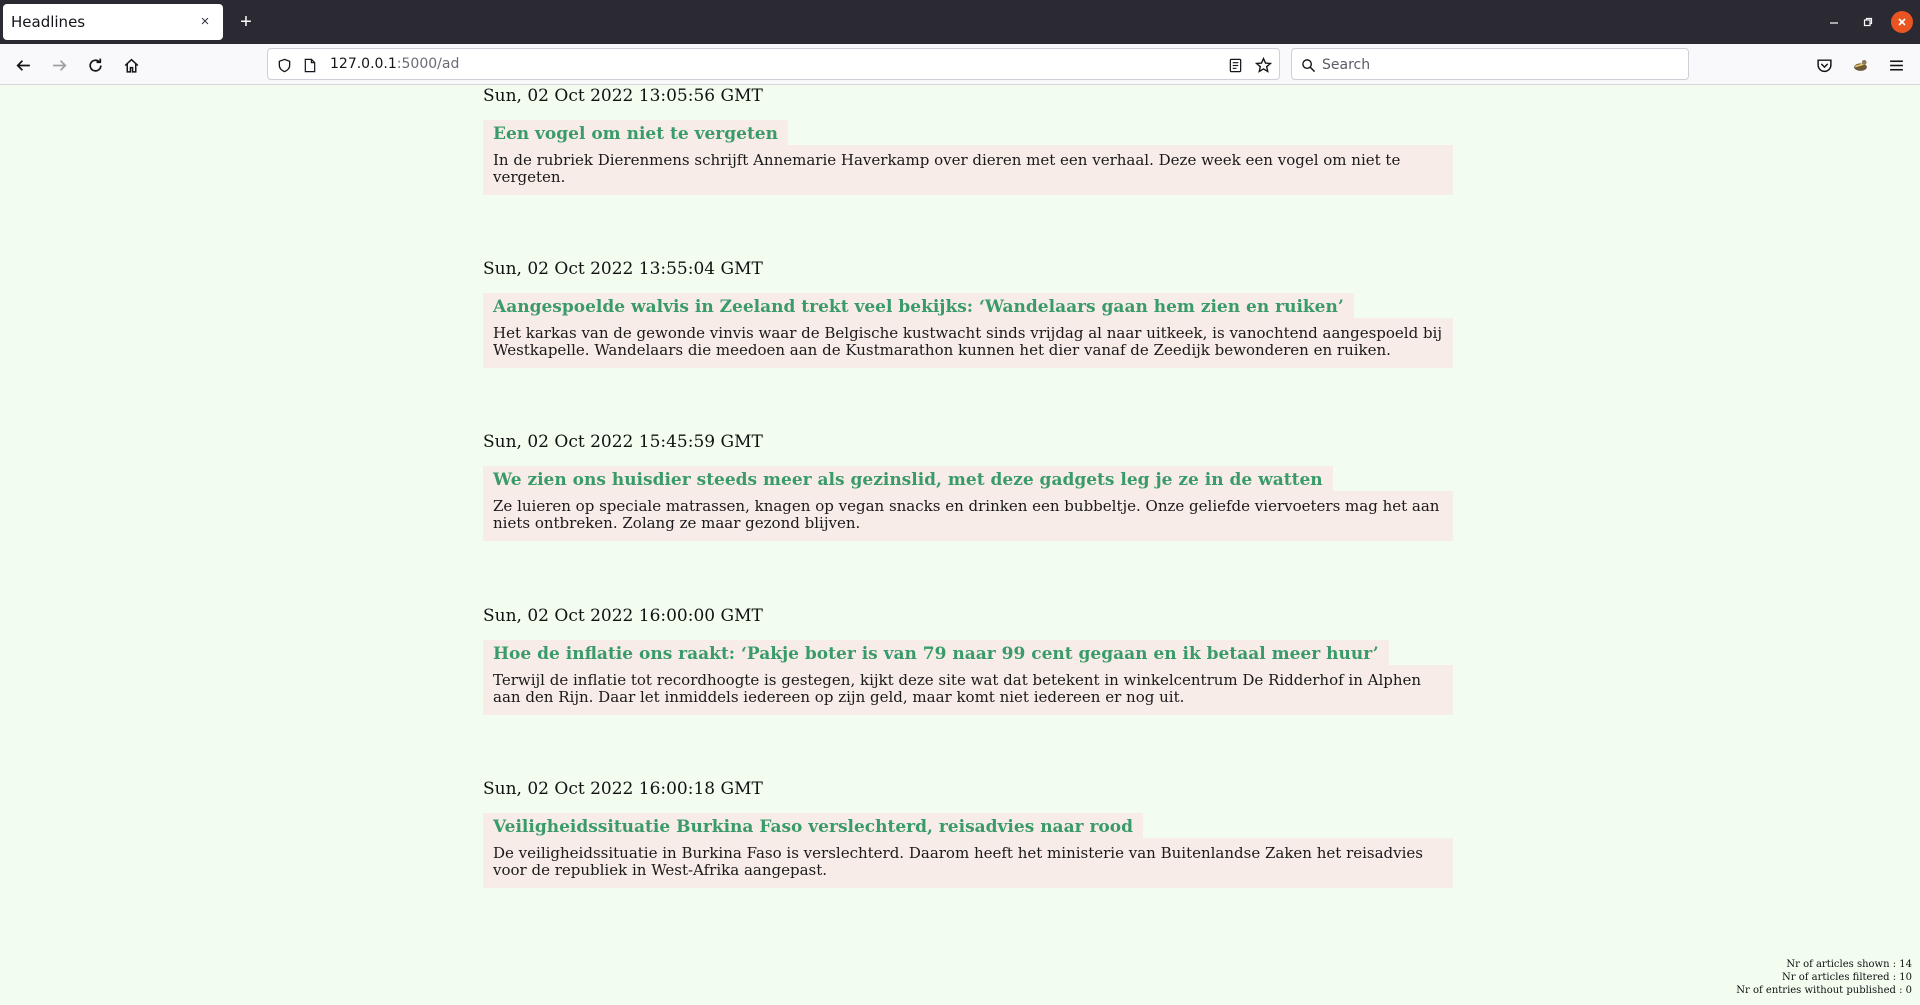 The height and width of the screenshot is (1005, 1920). What do you see at coordinates (246, 22) in the screenshot?
I see `new-tab-plus-icon: +` at bounding box center [246, 22].